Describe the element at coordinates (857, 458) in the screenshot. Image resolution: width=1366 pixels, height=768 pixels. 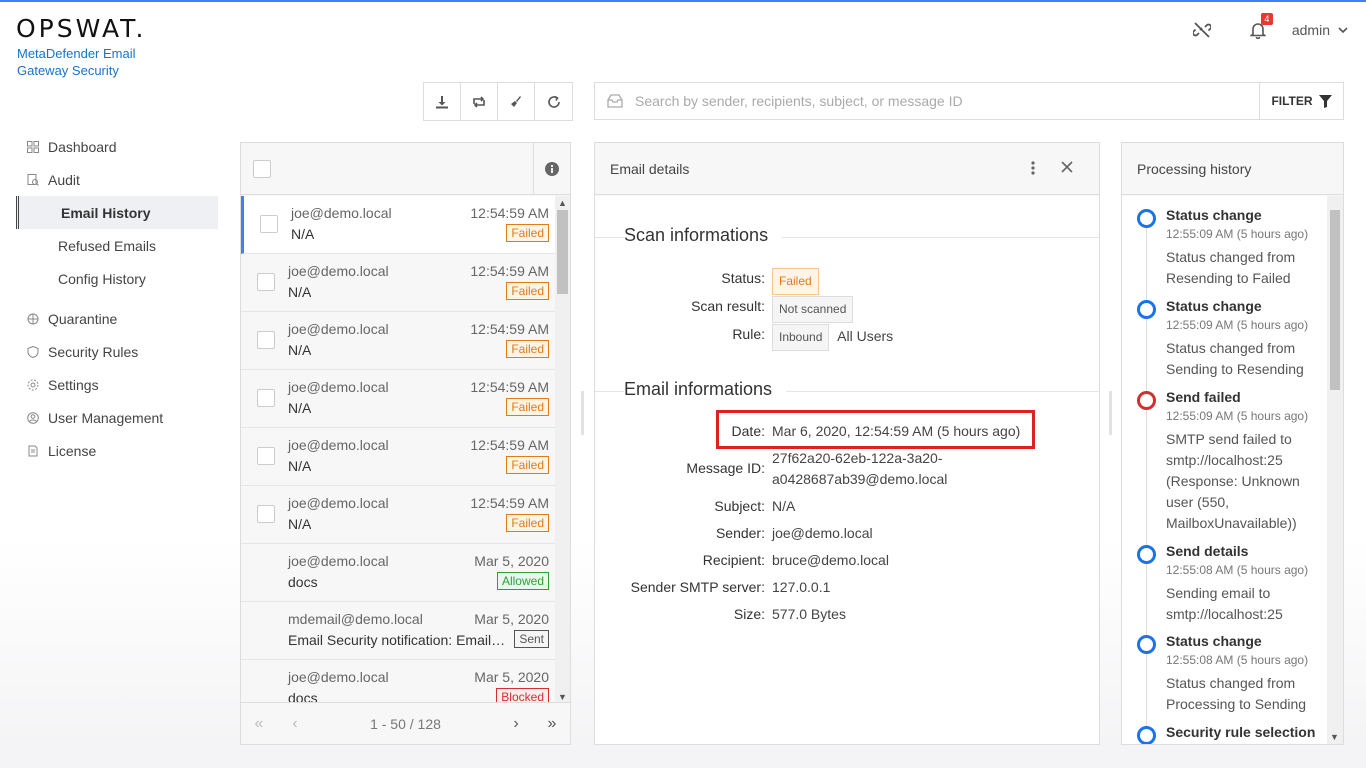
I see `message-id-line: 27f62a20-62eb-122a-3a20-` at that location.